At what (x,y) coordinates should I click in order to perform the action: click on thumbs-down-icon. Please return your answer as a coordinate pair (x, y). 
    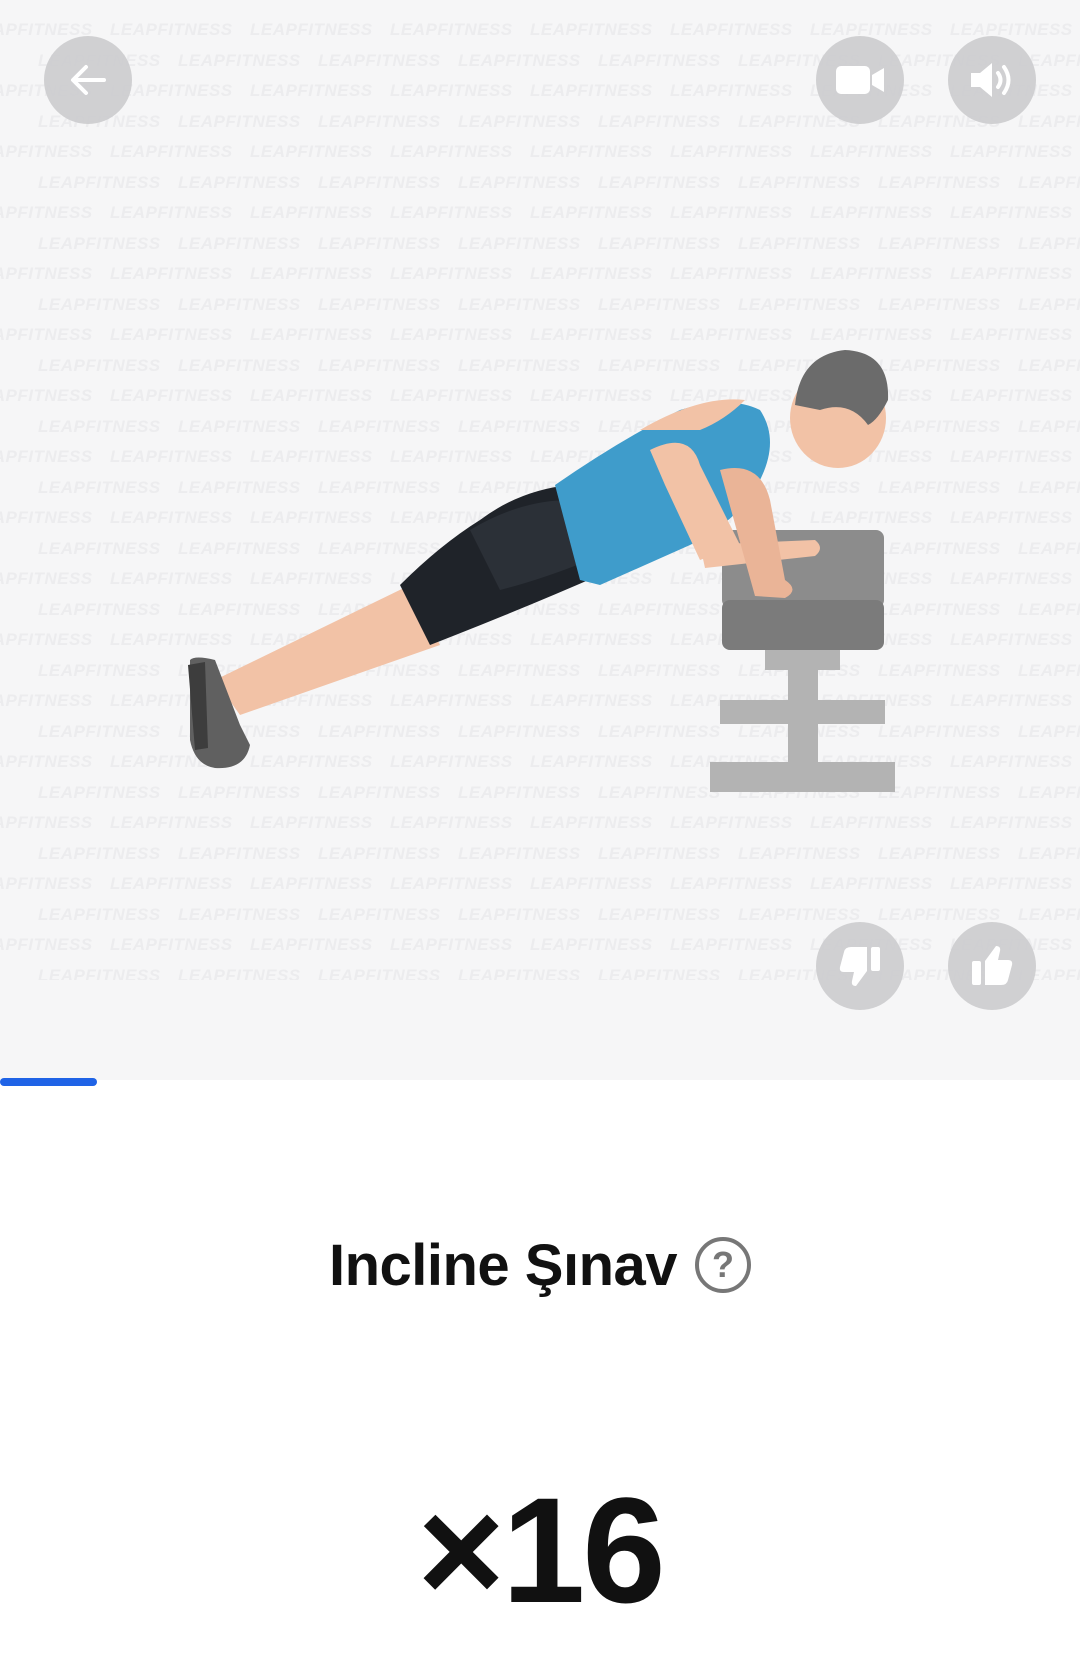
    Looking at the image, I should click on (859, 966).